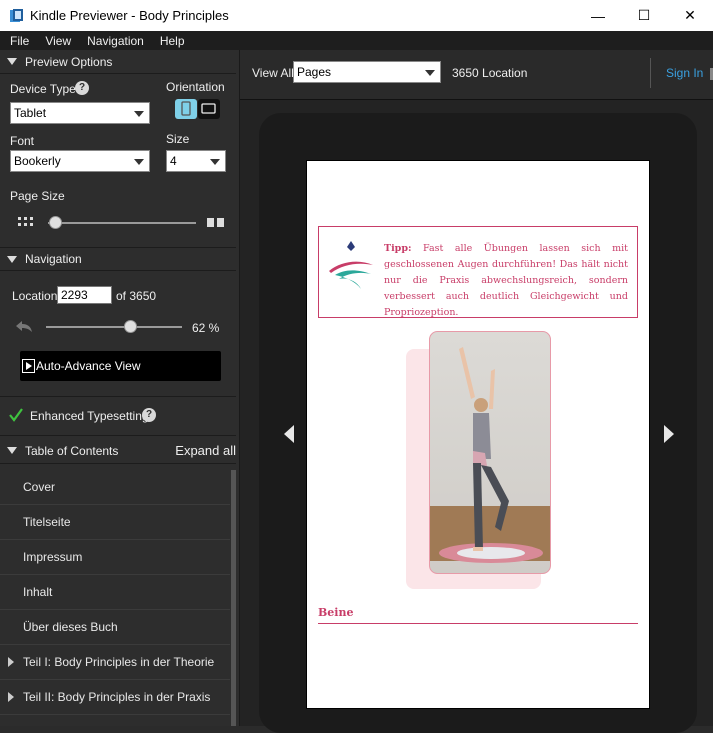 The width and height of the screenshot is (713, 733). I want to click on location-percent: 62 %, so click(206, 328).